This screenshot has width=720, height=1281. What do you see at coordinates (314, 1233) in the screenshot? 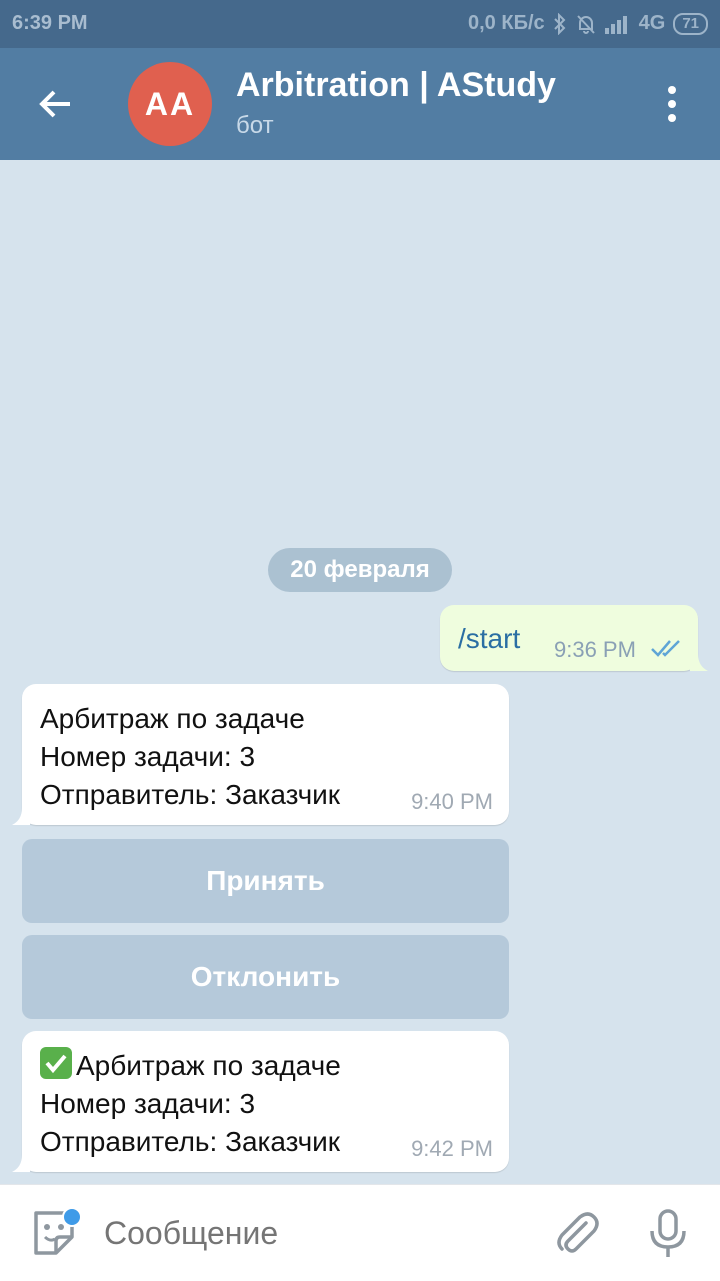
I see `message-input` at bounding box center [314, 1233].